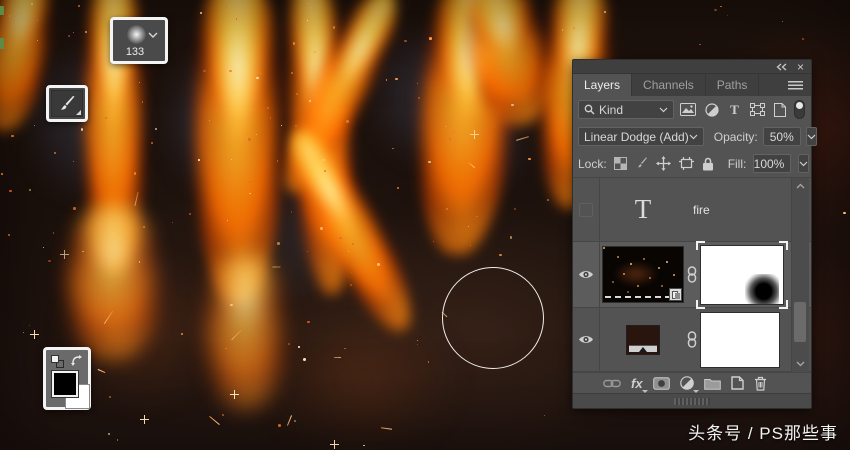 The image size is (850, 450). I want to click on filter-kind-label: Kind, so click(611, 109).